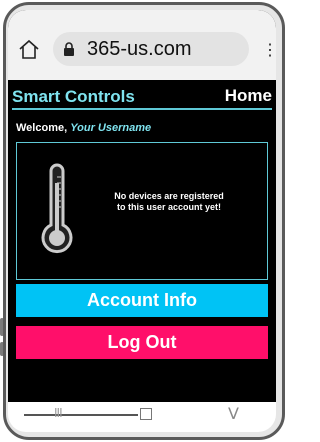 The width and height of the screenshot is (320, 442). I want to click on account-info-button: Account Info, so click(142, 300).